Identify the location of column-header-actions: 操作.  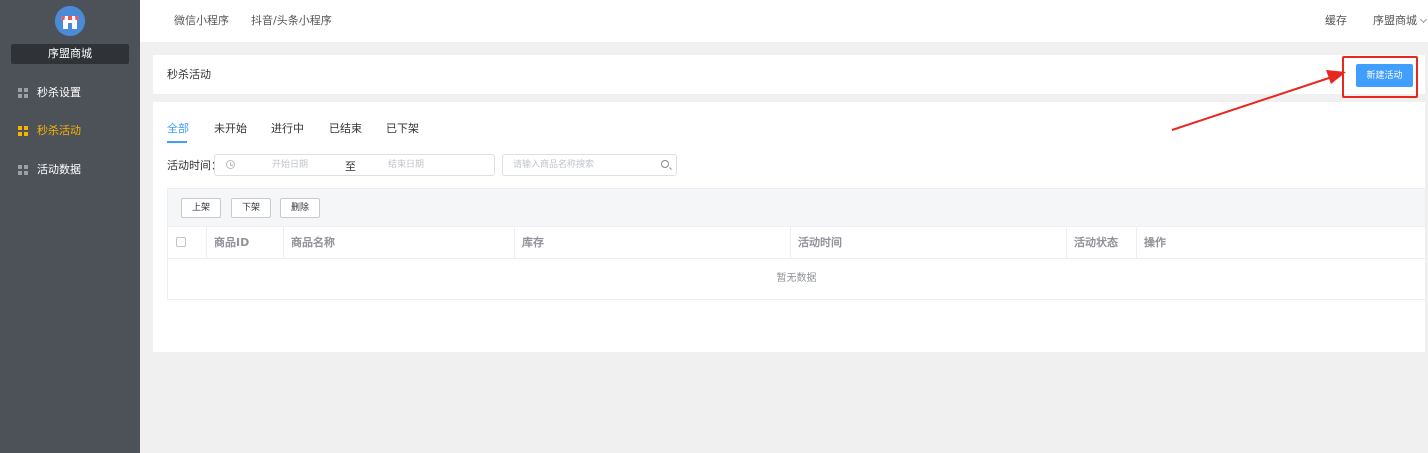
(1155, 242).